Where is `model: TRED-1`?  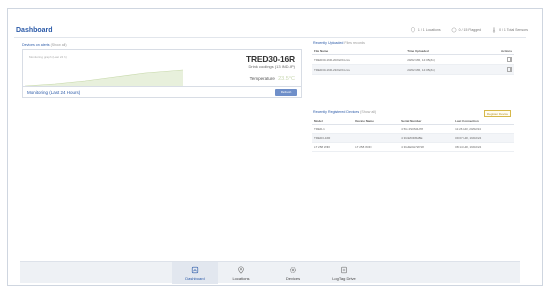 model: TRED-1 is located at coordinates (333, 129).